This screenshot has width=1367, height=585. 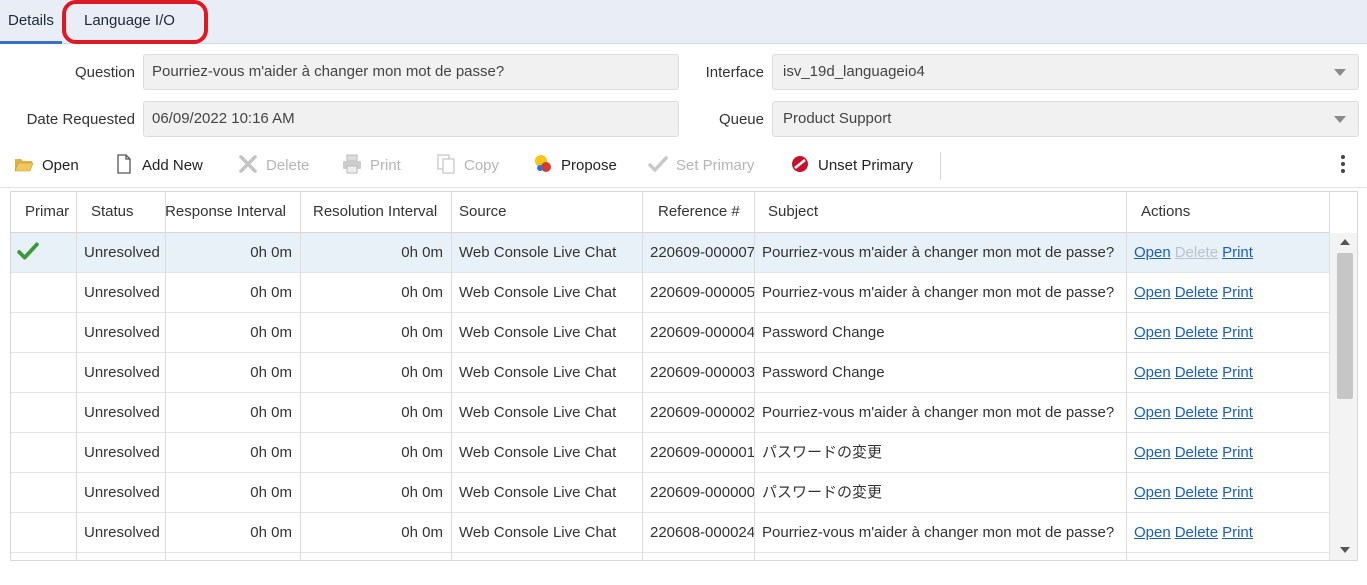 I want to click on column-header-primary: Primar, so click(x=43, y=212).